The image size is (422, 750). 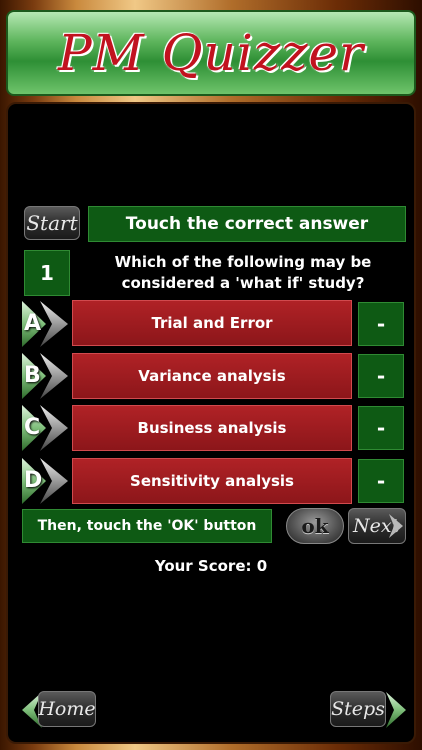 What do you see at coordinates (247, 224) in the screenshot?
I see `instruction-bar: Touch the correct answer` at bounding box center [247, 224].